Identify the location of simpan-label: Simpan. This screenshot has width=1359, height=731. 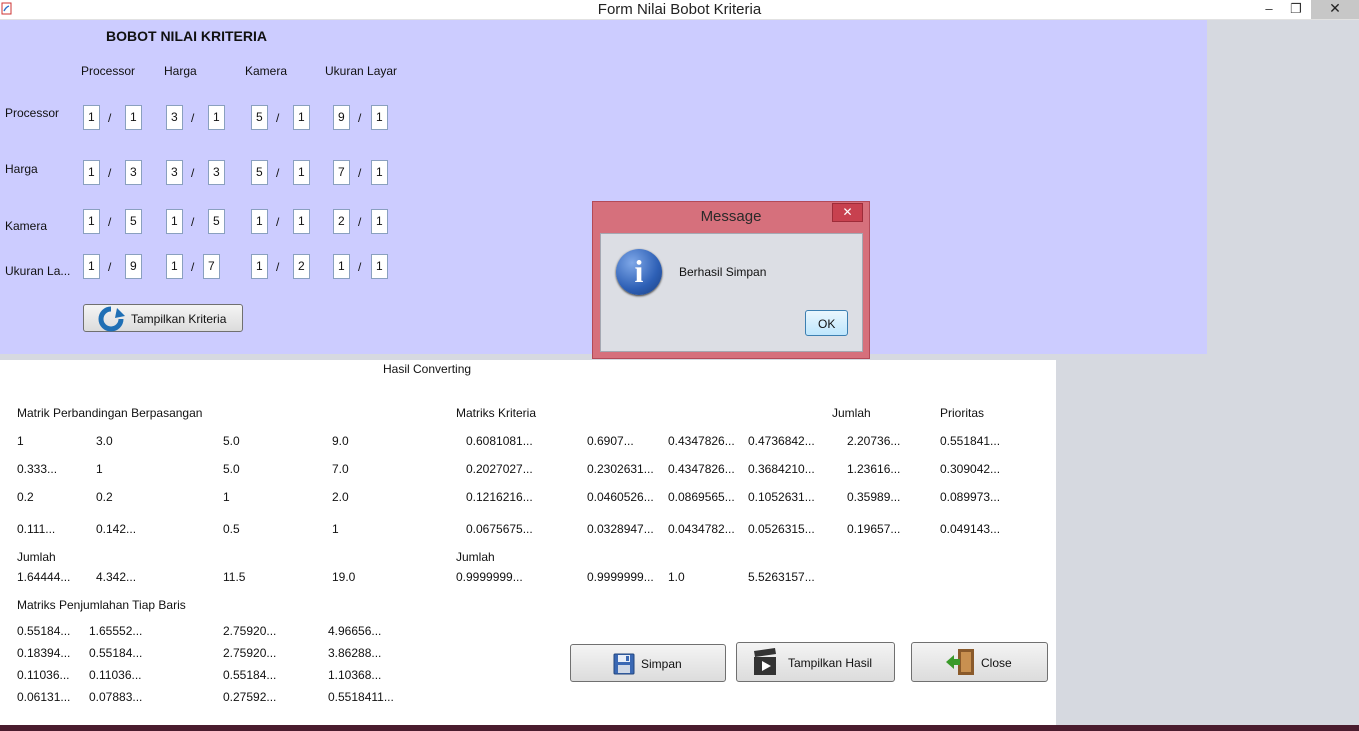
(661, 664).